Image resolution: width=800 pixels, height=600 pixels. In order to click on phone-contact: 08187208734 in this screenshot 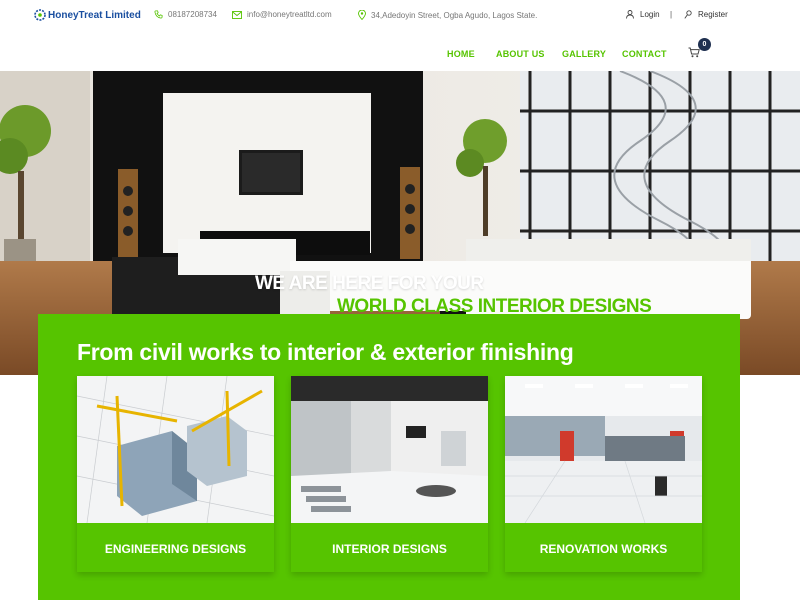, I will do `click(185, 14)`.